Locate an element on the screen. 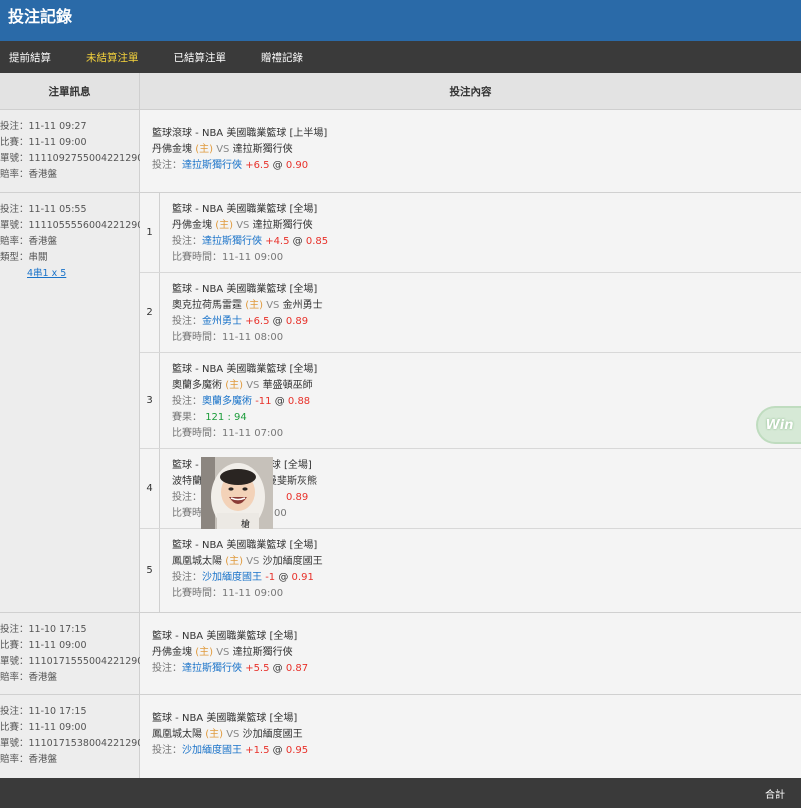 The height and width of the screenshot is (808, 801). tab-gift-records: 贈禮記錄 is located at coordinates (277, 57).